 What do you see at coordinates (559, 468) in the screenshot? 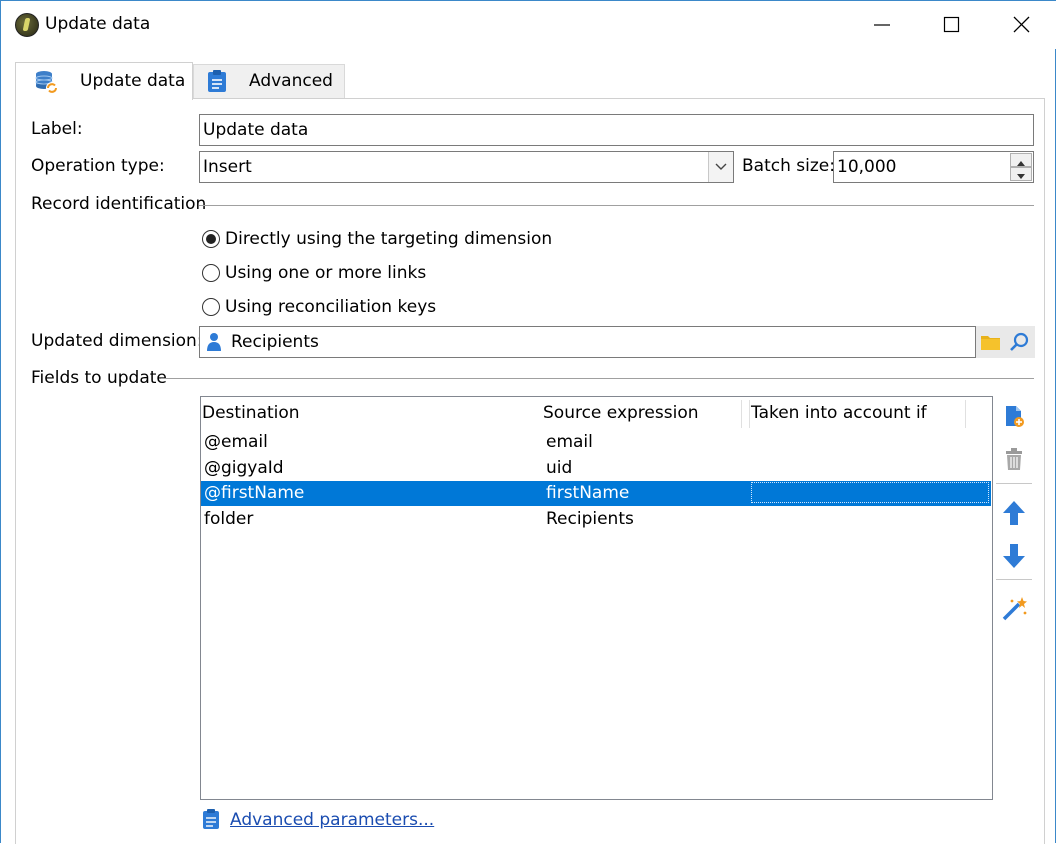
I see `source-cell: uid` at bounding box center [559, 468].